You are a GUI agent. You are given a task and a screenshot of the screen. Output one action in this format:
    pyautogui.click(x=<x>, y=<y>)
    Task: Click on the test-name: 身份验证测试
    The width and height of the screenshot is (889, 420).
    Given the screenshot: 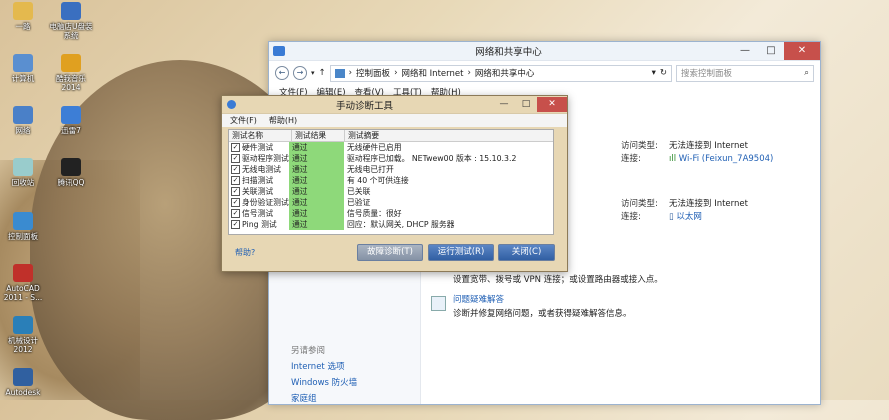 What is the action you would take?
    pyautogui.click(x=265, y=202)
    